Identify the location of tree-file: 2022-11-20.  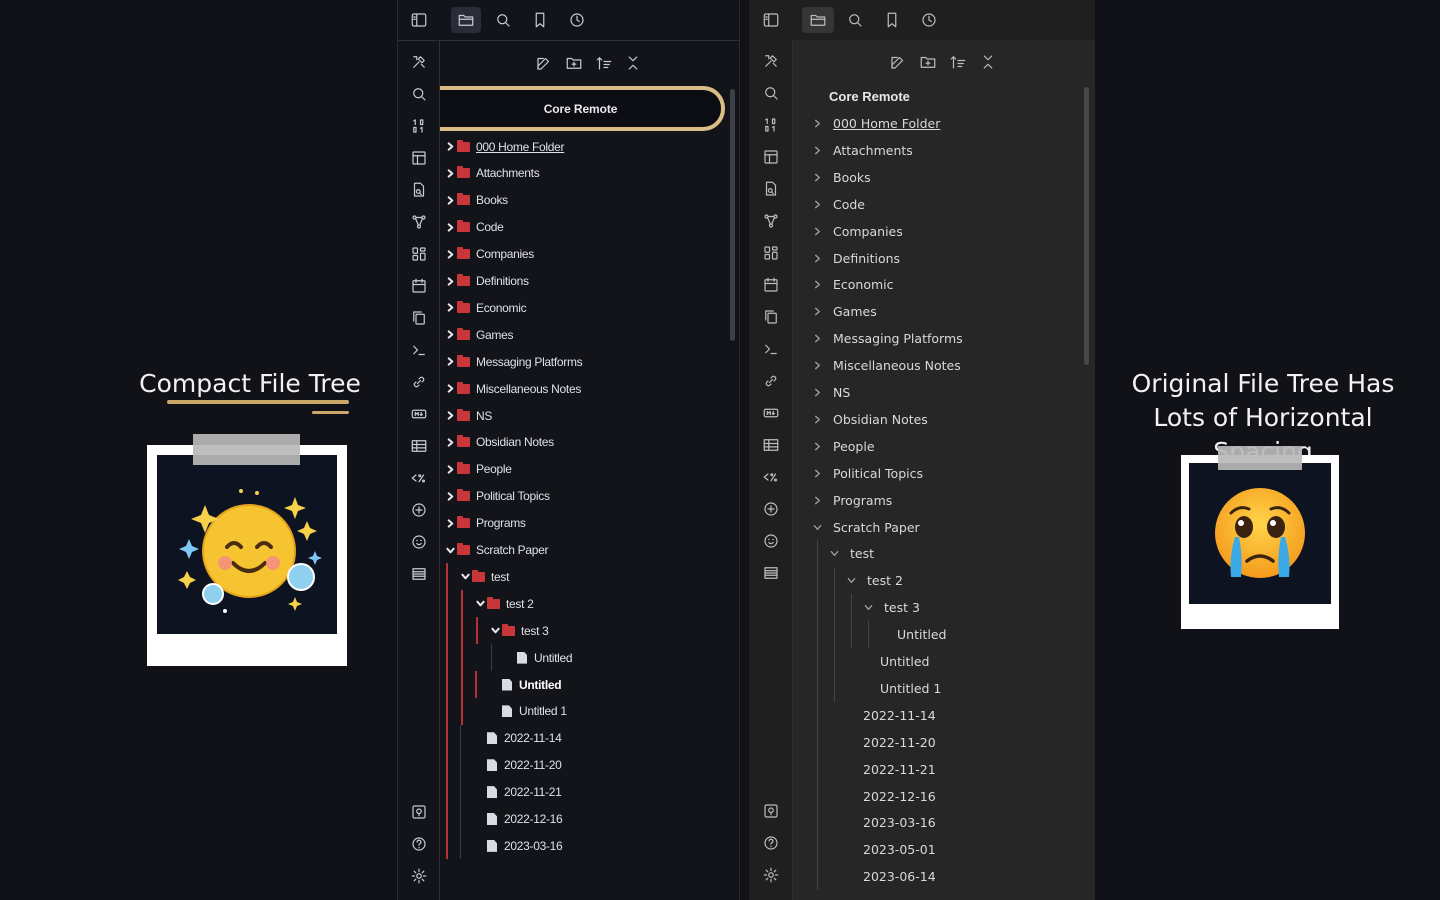
(524, 765).